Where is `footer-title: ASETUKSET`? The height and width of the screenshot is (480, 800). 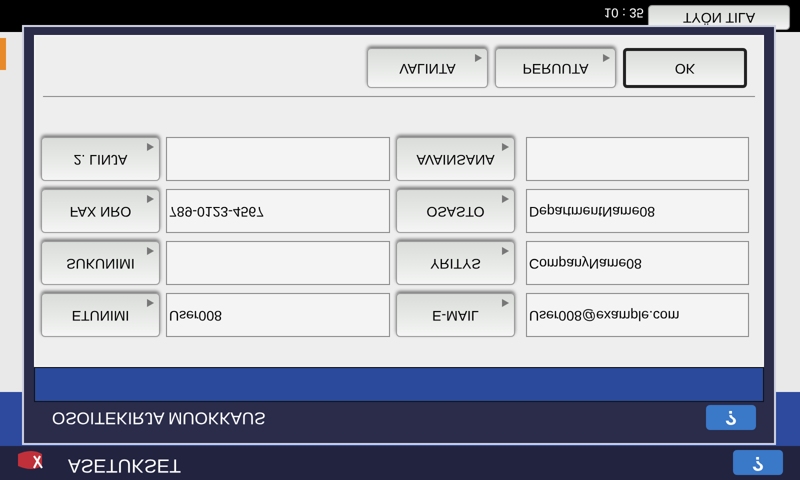
footer-title: ASETUKSET is located at coordinates (124, 466).